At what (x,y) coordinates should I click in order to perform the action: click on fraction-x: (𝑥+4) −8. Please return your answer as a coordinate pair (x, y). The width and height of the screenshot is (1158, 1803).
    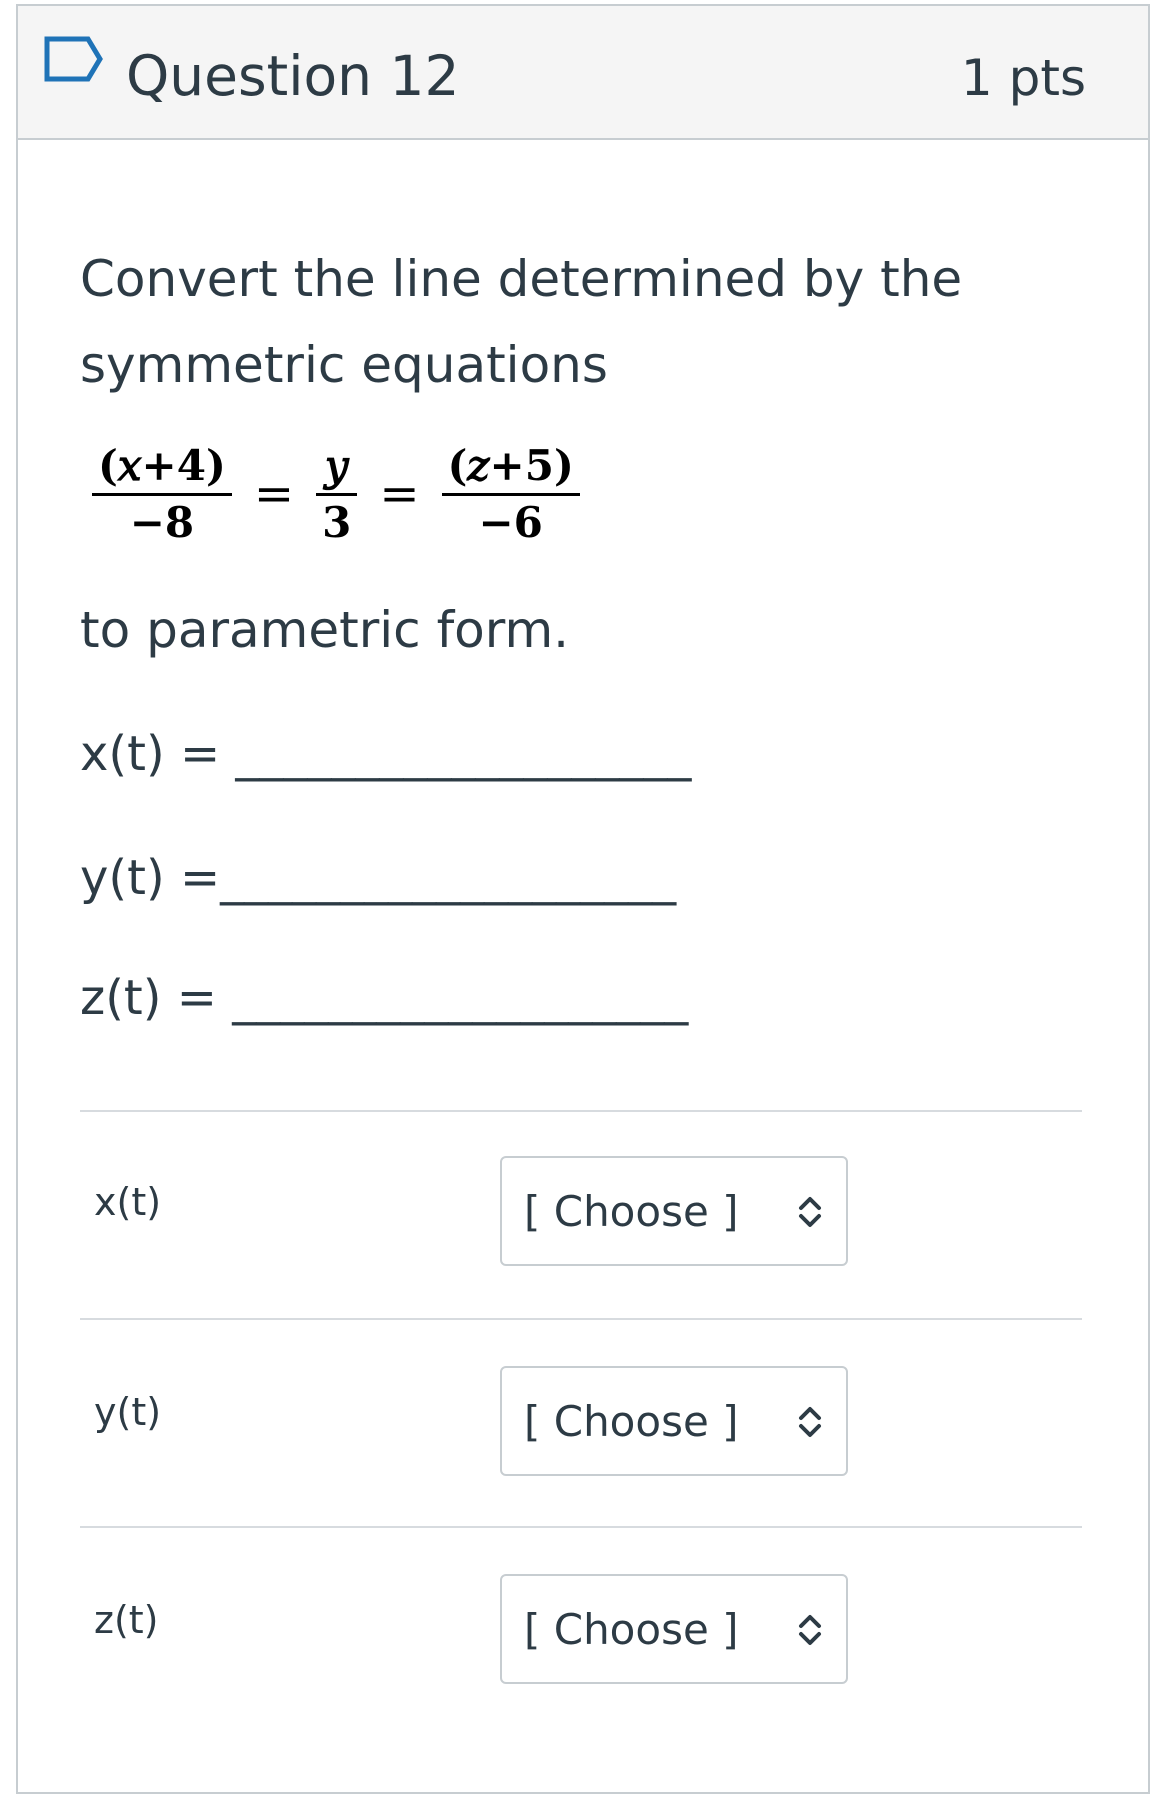
    Looking at the image, I should click on (162, 494).